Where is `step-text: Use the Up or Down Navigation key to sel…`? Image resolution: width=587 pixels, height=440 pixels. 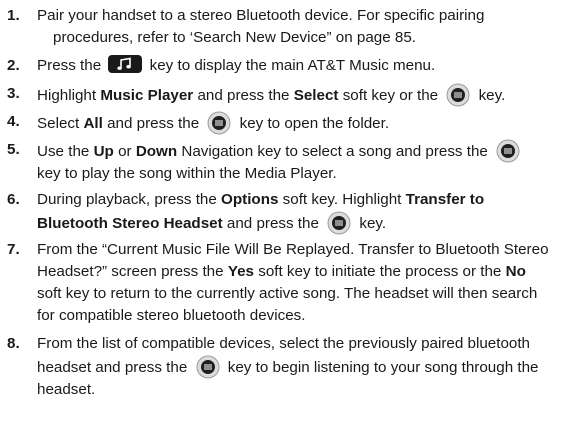 step-text: Use the Up or Down Navigation key to sel… is located at coordinates (310, 162).